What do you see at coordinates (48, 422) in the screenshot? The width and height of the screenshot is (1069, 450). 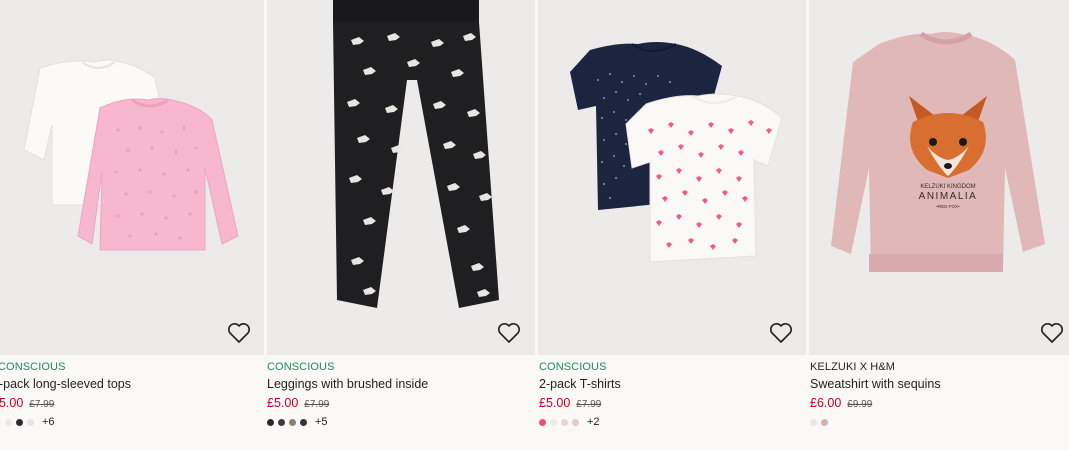 I see `more-colors-count: +6` at bounding box center [48, 422].